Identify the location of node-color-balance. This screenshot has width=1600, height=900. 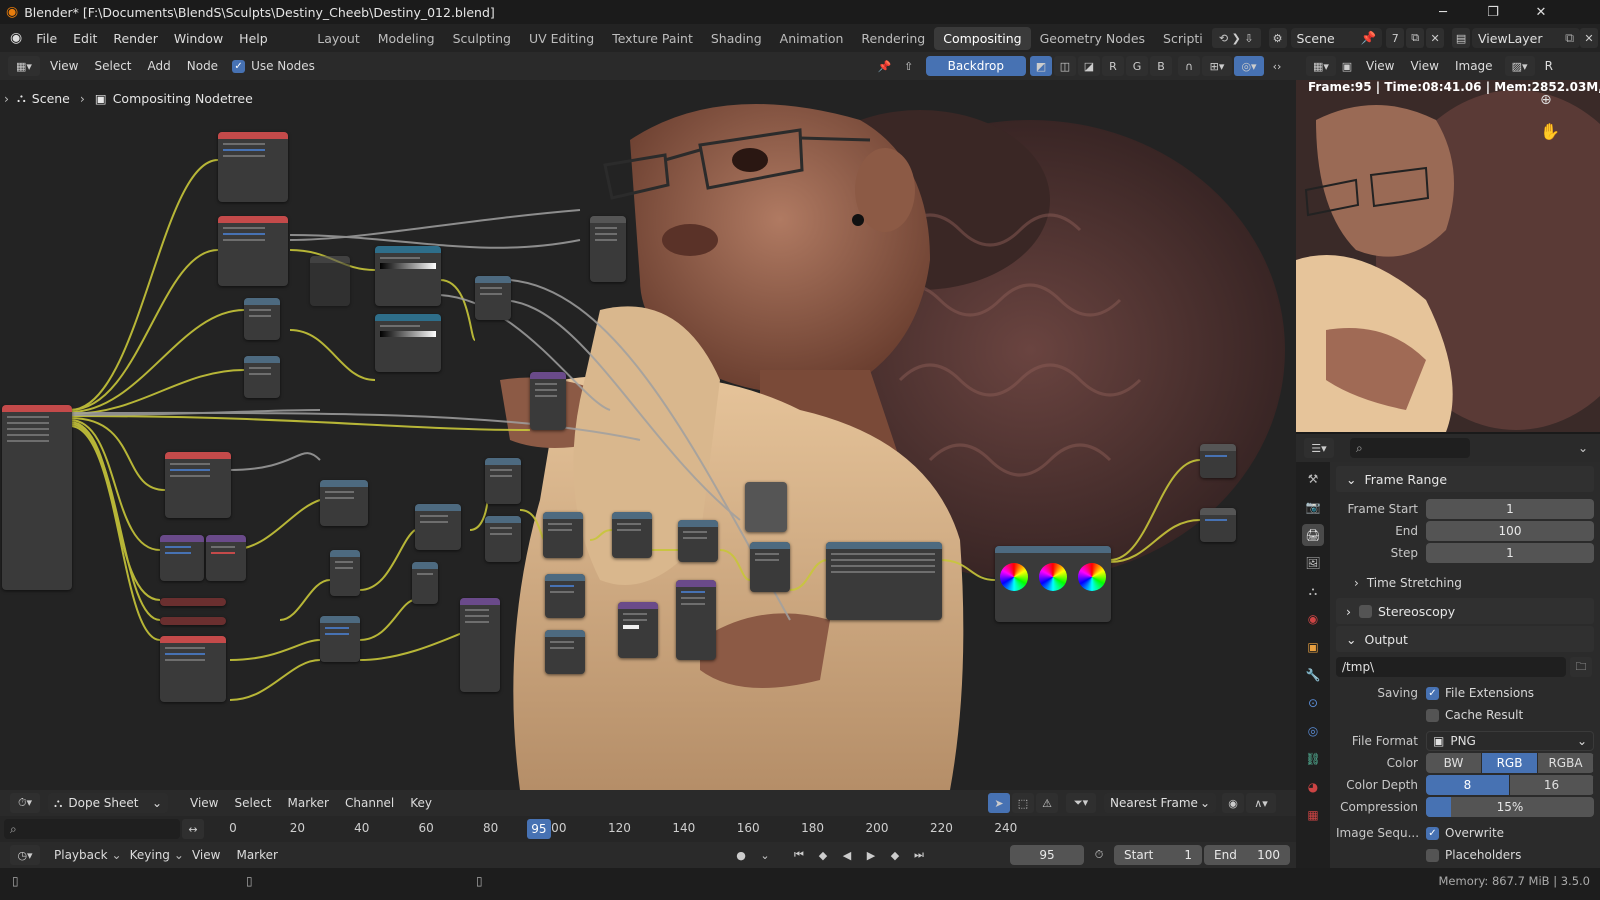
(1053, 584).